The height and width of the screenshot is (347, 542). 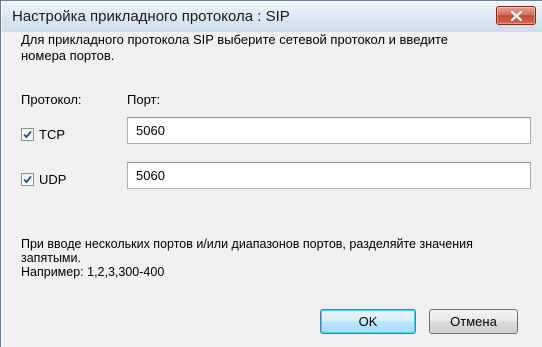 What do you see at coordinates (53, 179) in the screenshot?
I see `udp-label: UDP` at bounding box center [53, 179].